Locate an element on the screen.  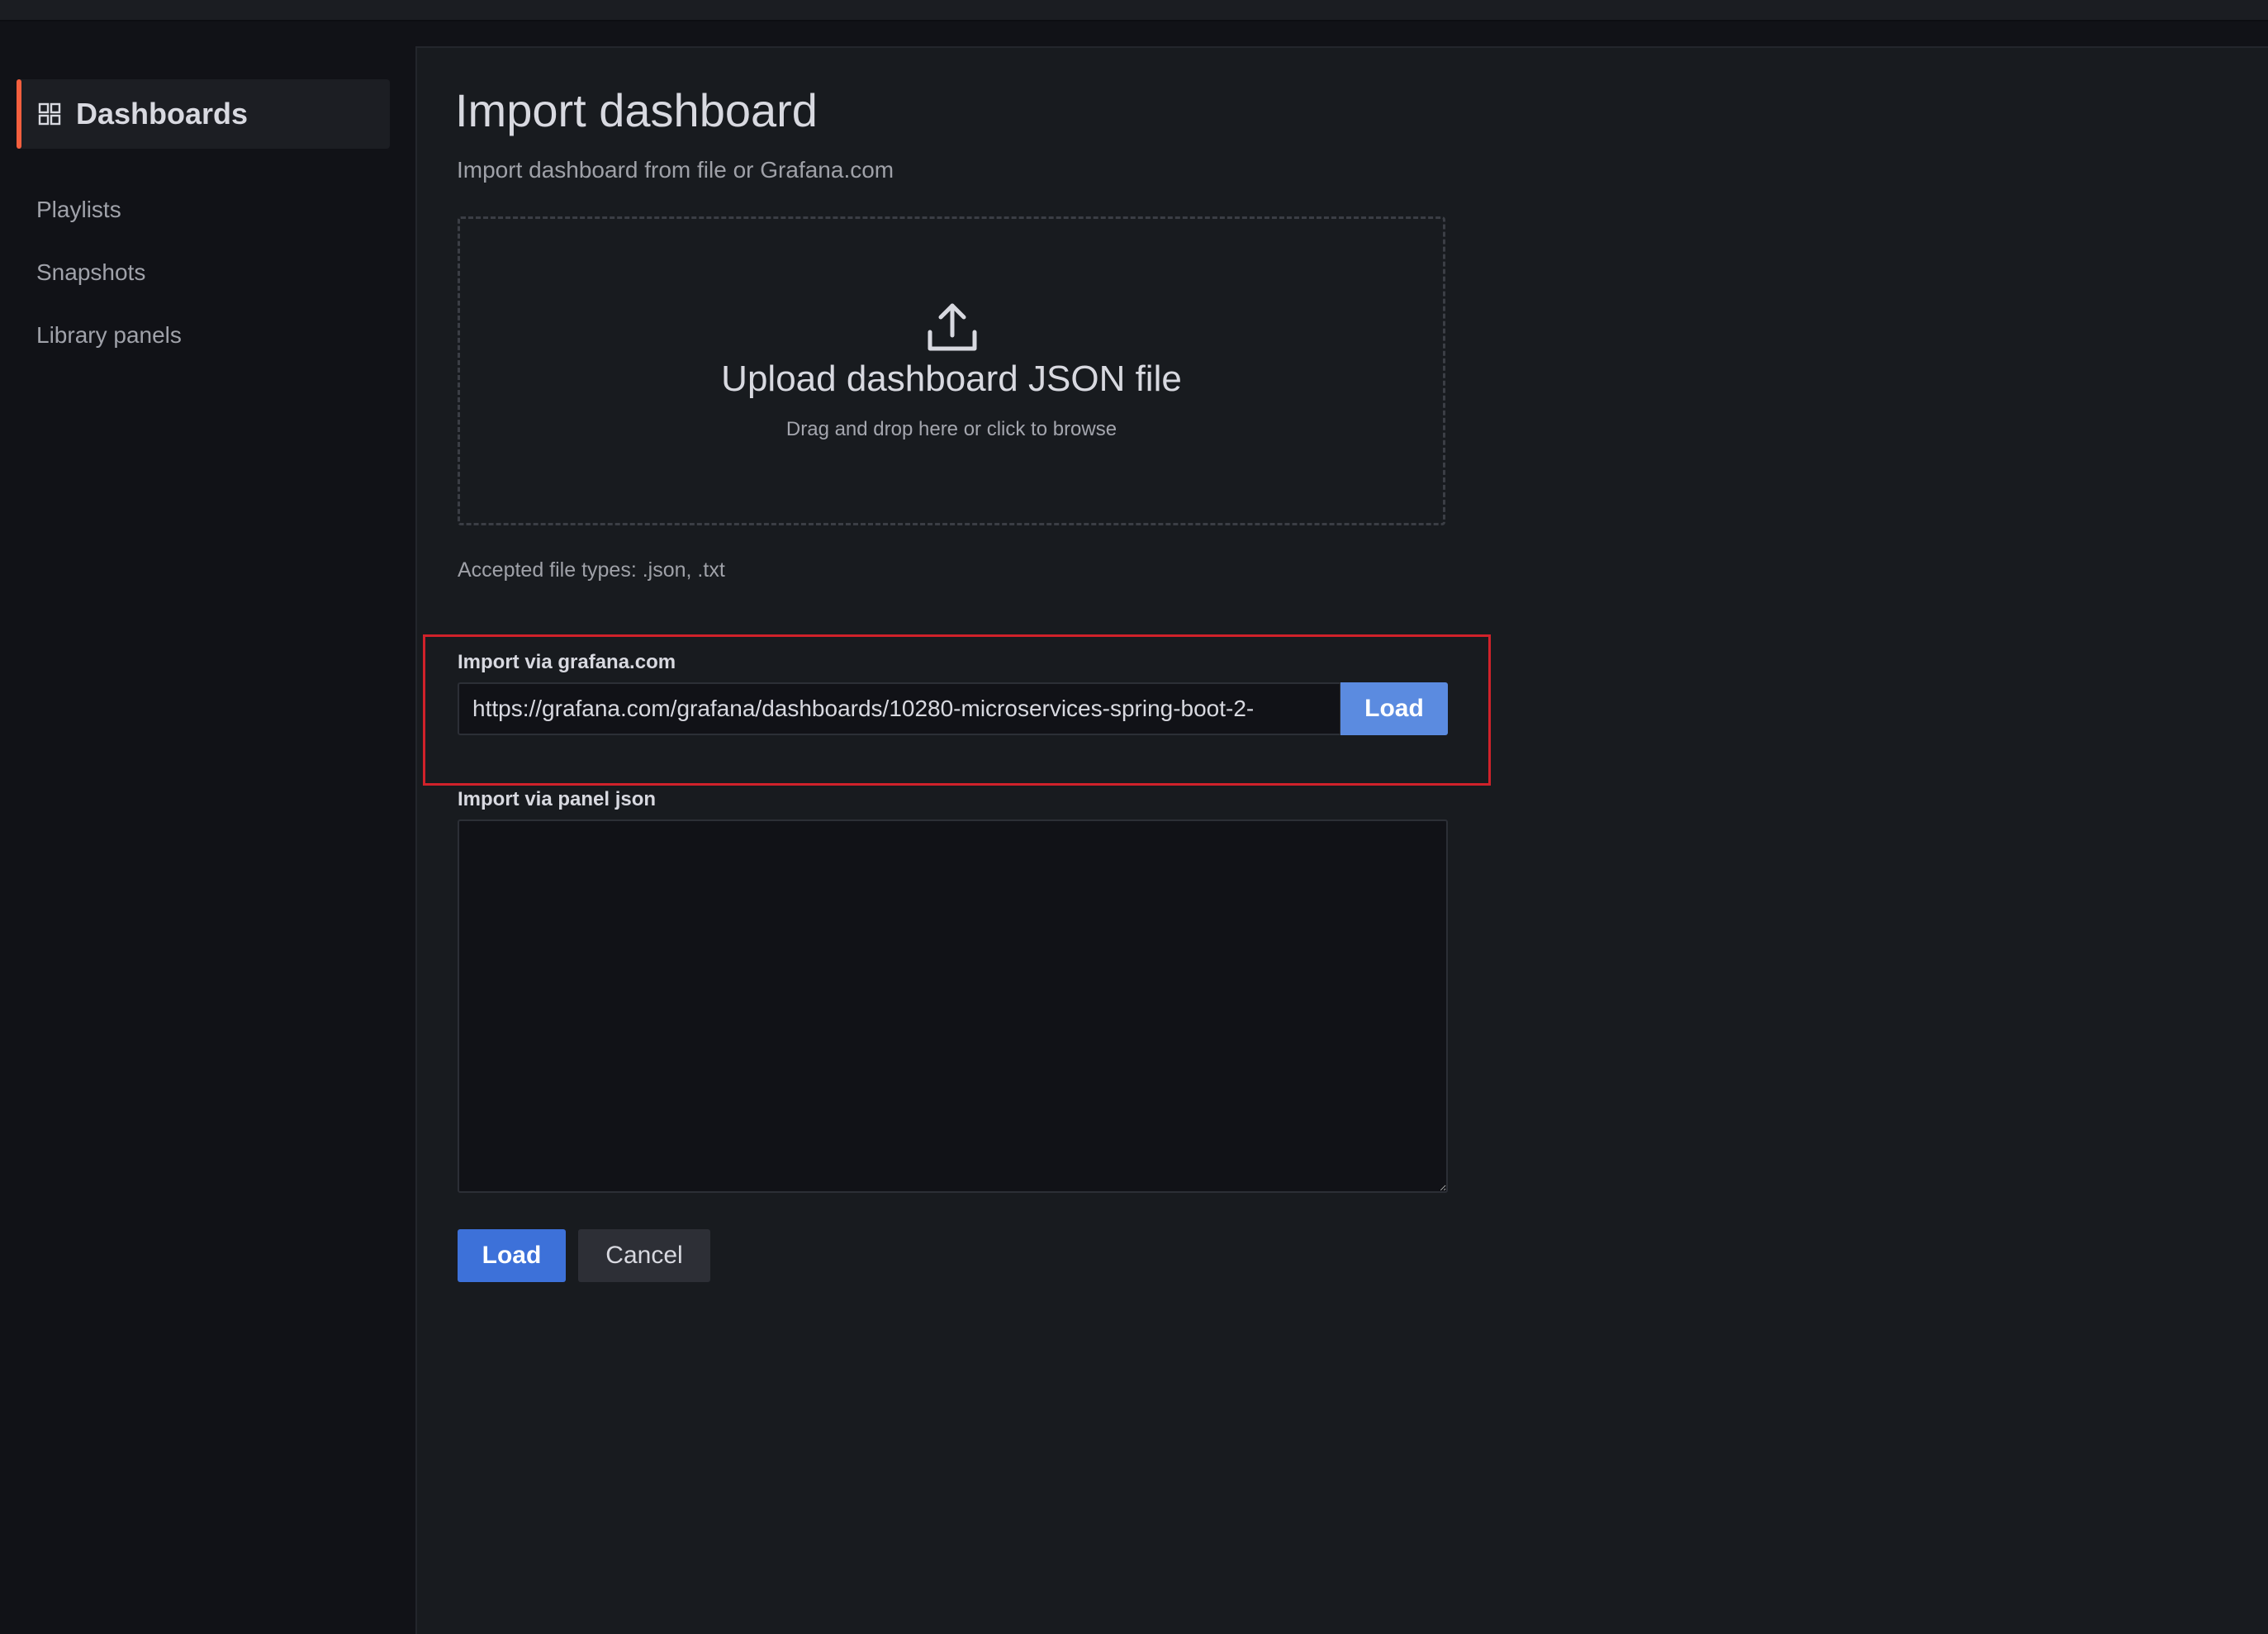
accepted-file-types: Accepted file types: .json, .txt is located at coordinates (591, 570).